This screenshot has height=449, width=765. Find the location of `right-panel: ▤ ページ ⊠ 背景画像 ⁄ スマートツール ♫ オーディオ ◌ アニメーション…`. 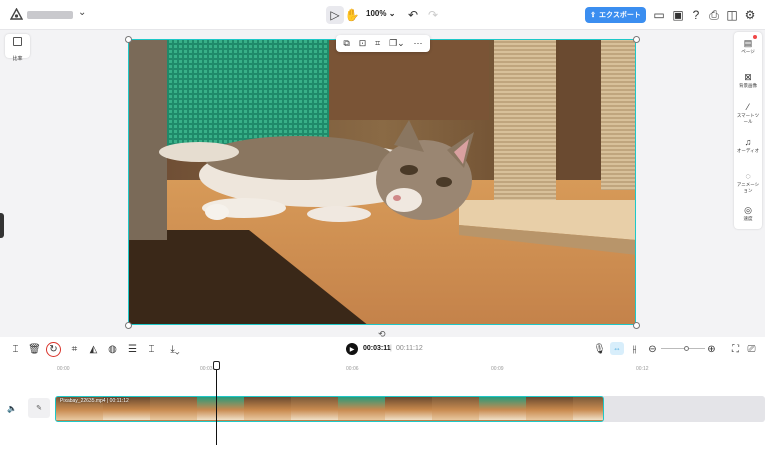

right-panel: ▤ ページ ⊠ 背景画像 ⁄ スマートツール ♫ オーディオ ◌ アニメーション… is located at coordinates (748, 130).